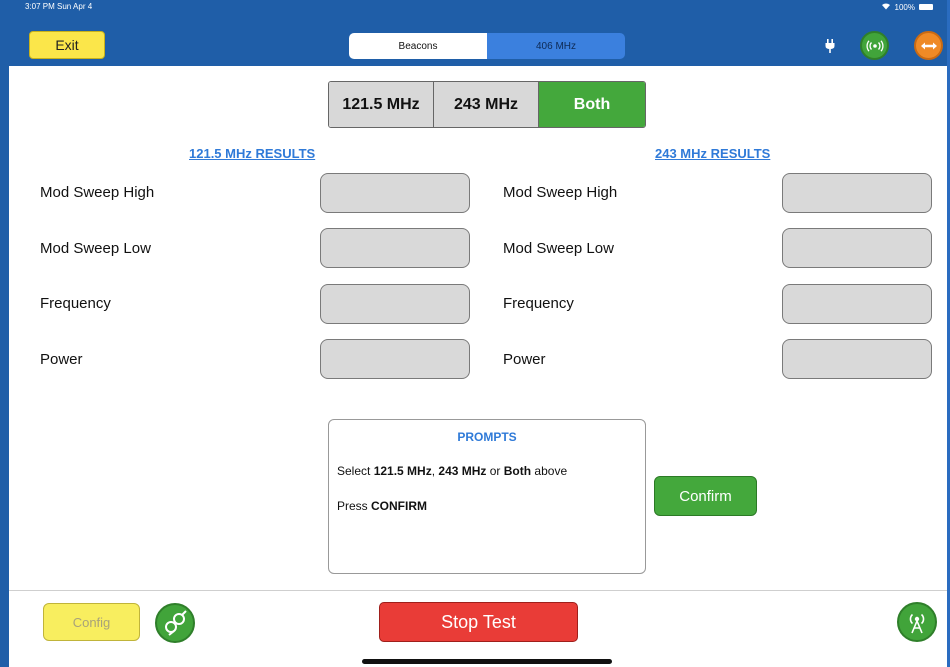 The height and width of the screenshot is (667, 950). I want to click on tab-406-mhz: 406 MHz, so click(556, 46).